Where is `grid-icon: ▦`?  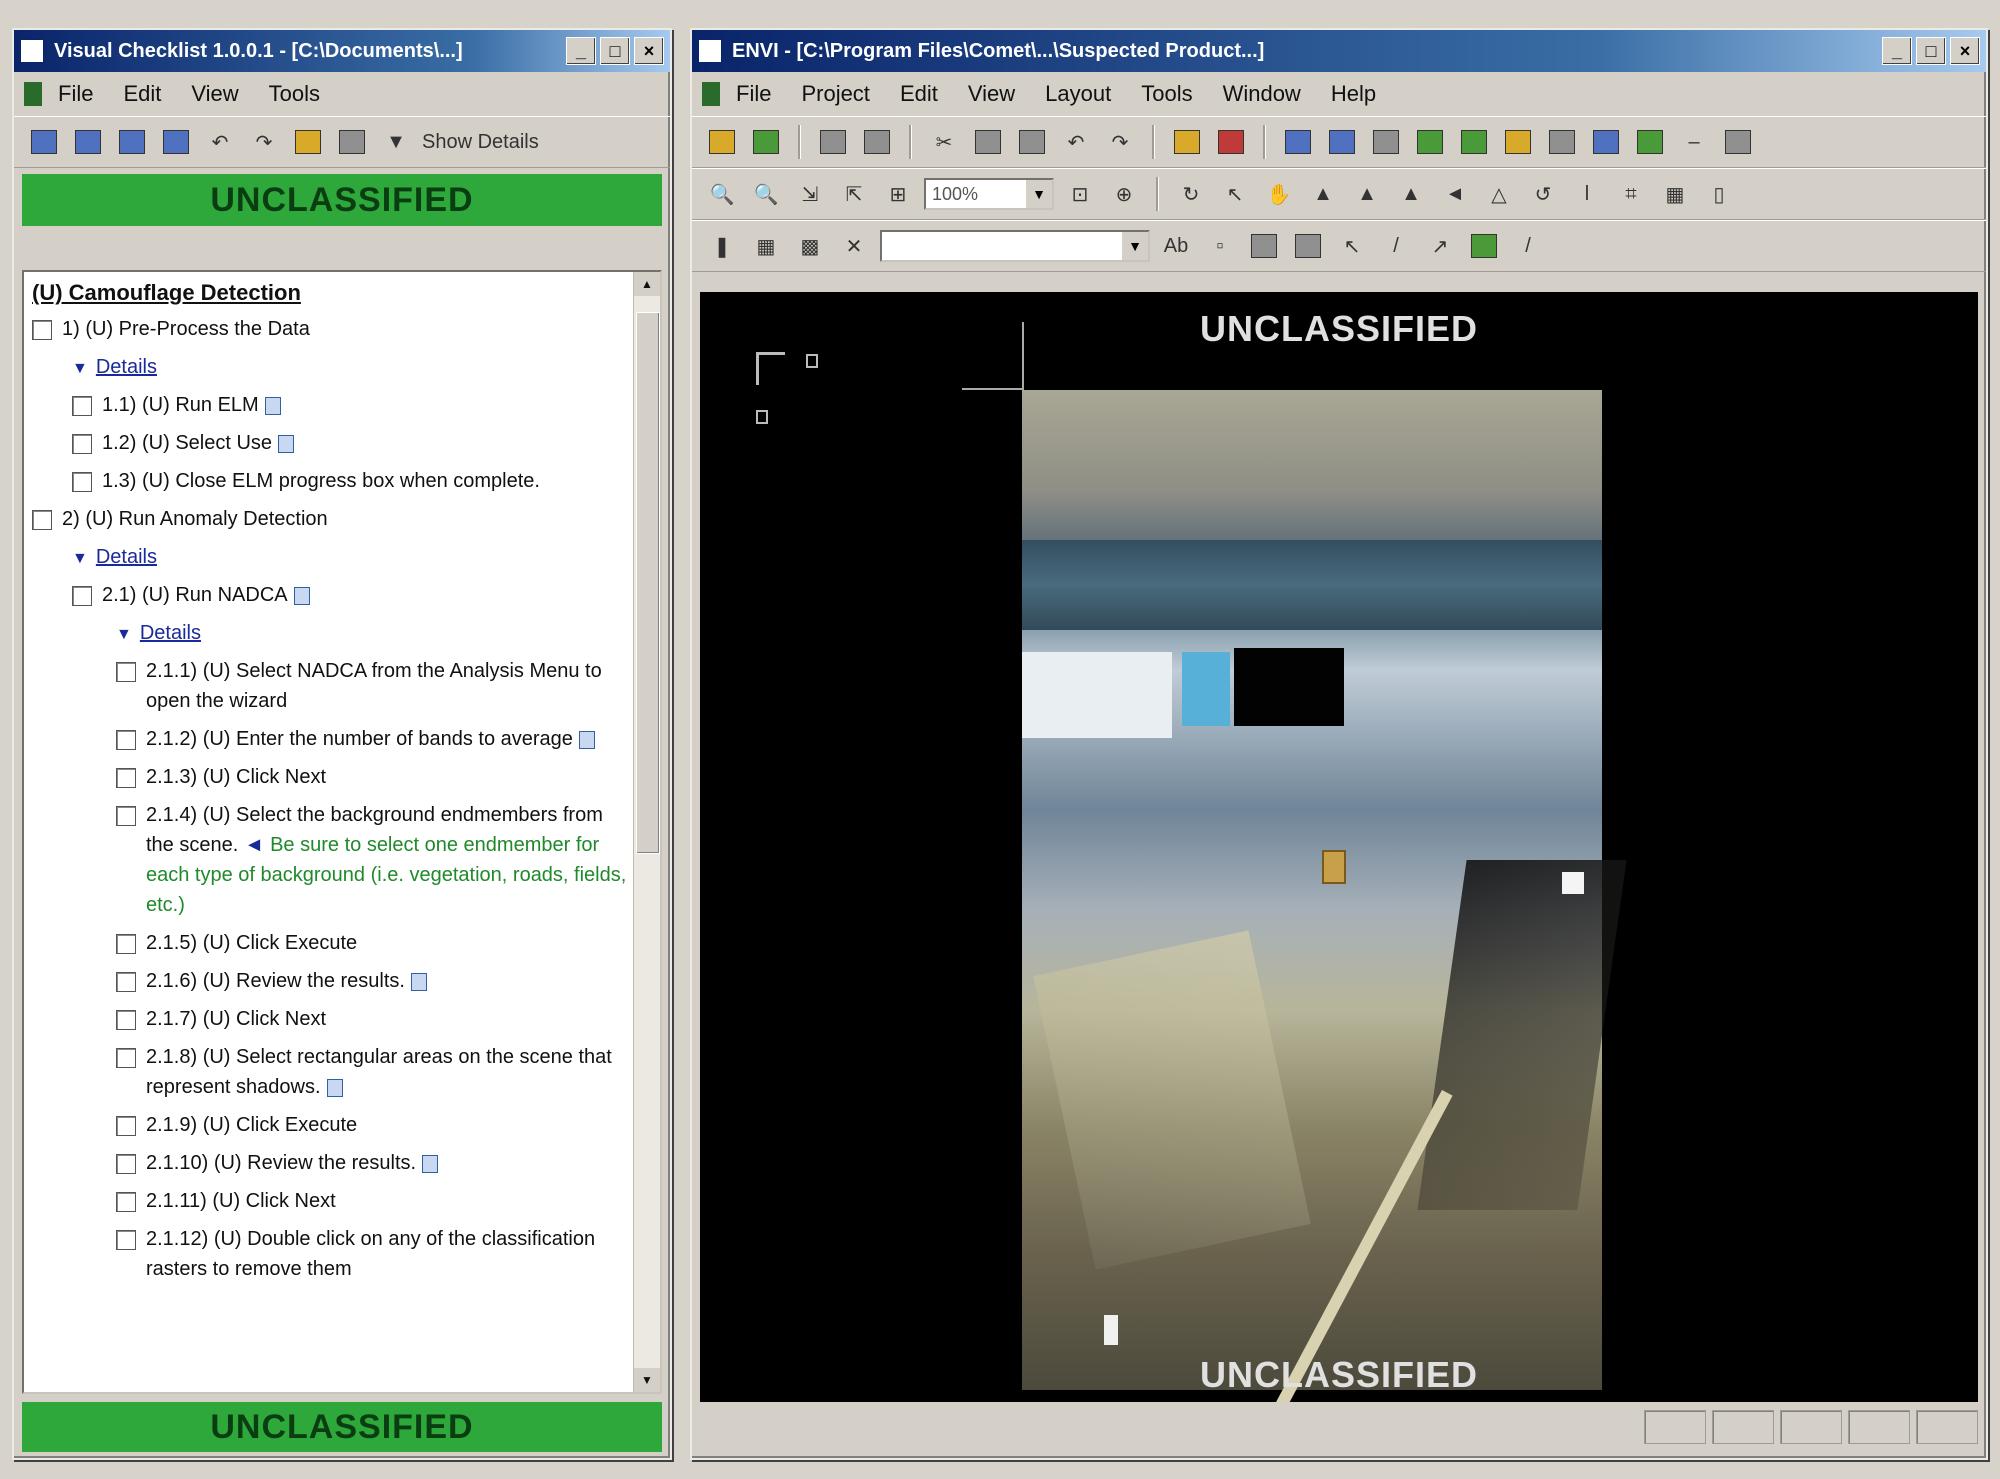
grid-icon: ▦ is located at coordinates (1675, 194).